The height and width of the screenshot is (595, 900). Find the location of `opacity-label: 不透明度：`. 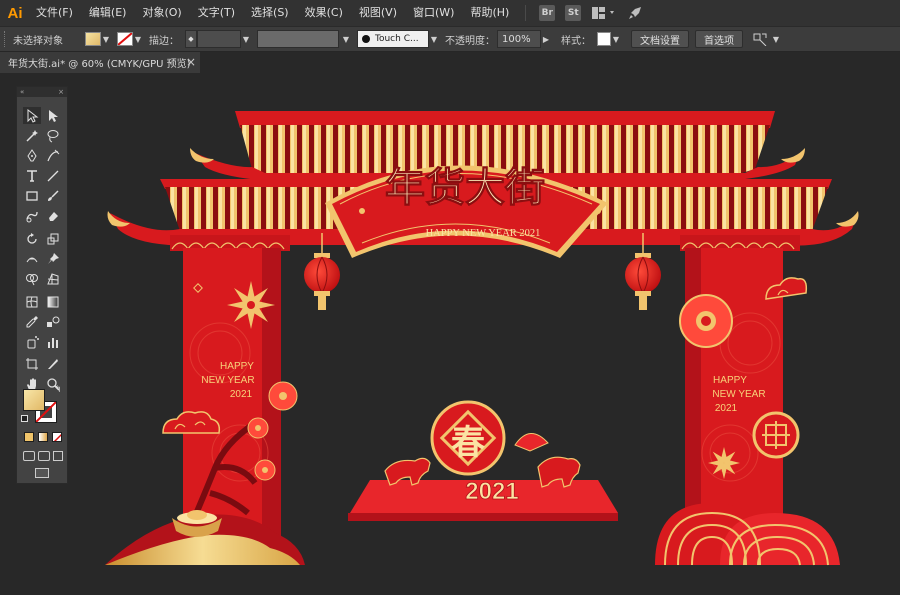

opacity-label: 不透明度： is located at coordinates (470, 39).